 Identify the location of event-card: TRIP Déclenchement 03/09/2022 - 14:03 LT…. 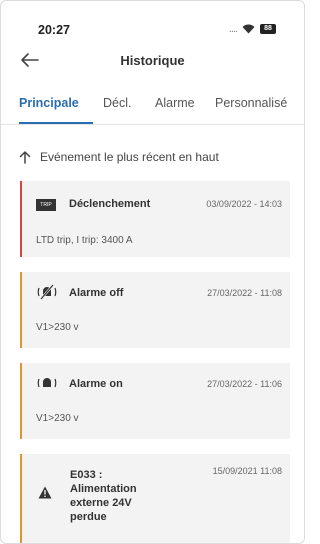
(155, 219).